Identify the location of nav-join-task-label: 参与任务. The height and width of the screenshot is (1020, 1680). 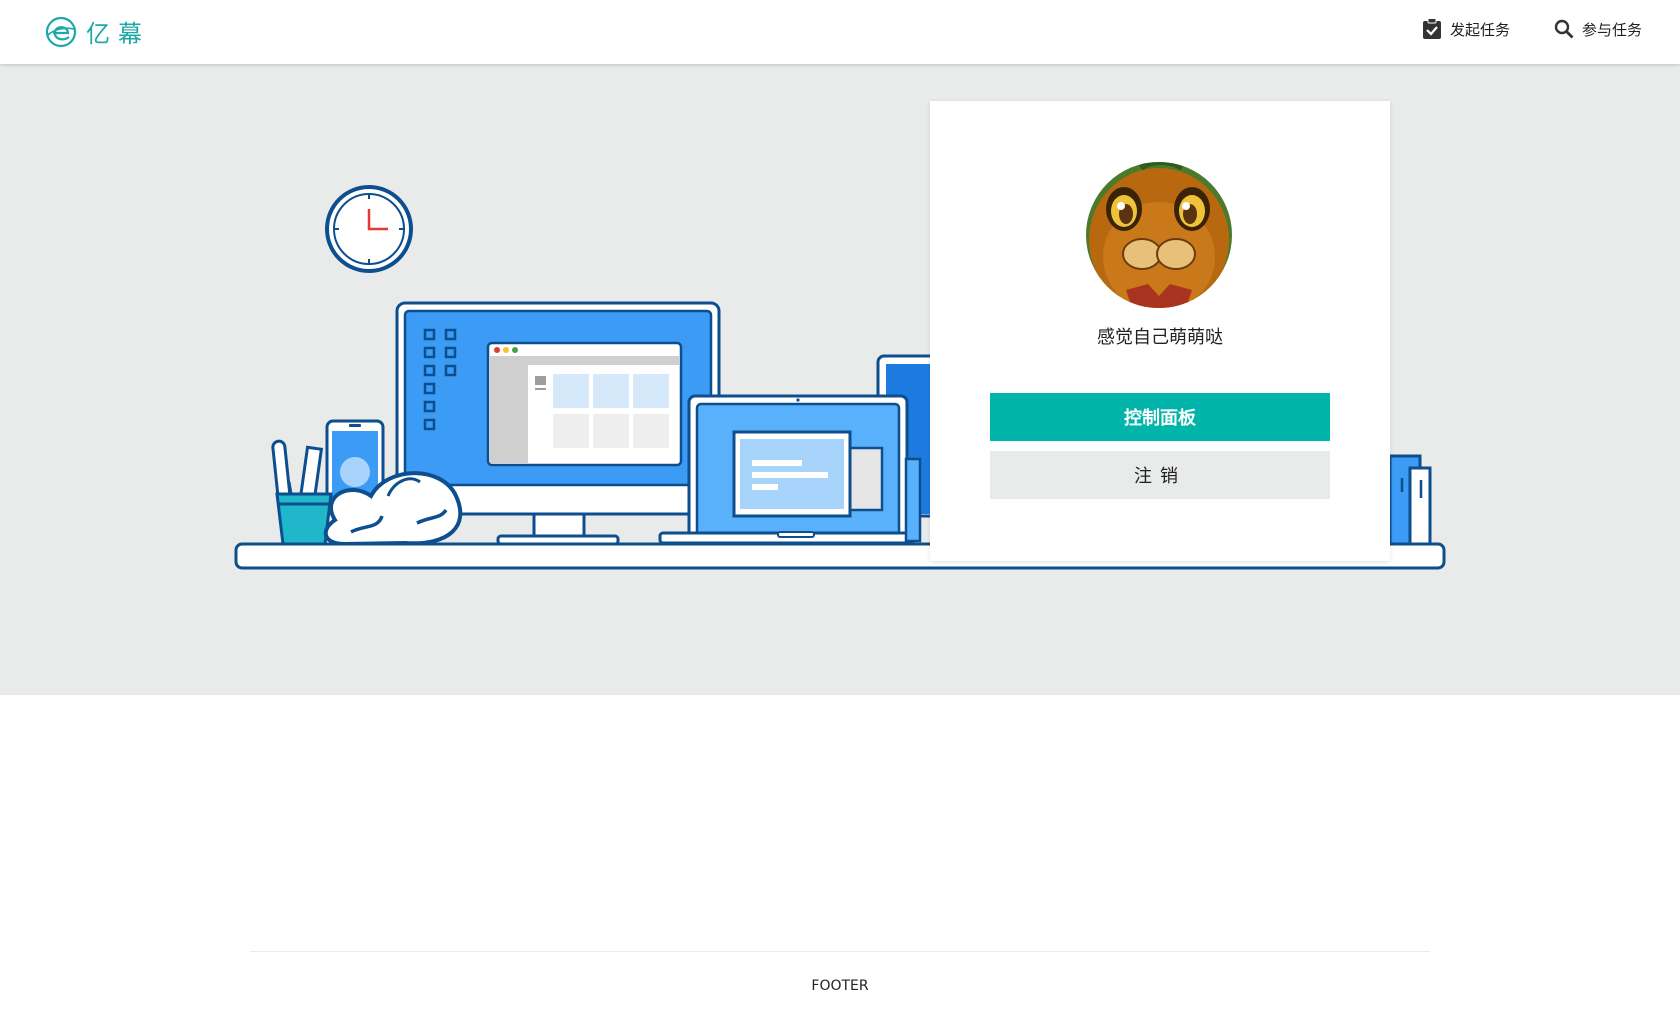
(1611, 29).